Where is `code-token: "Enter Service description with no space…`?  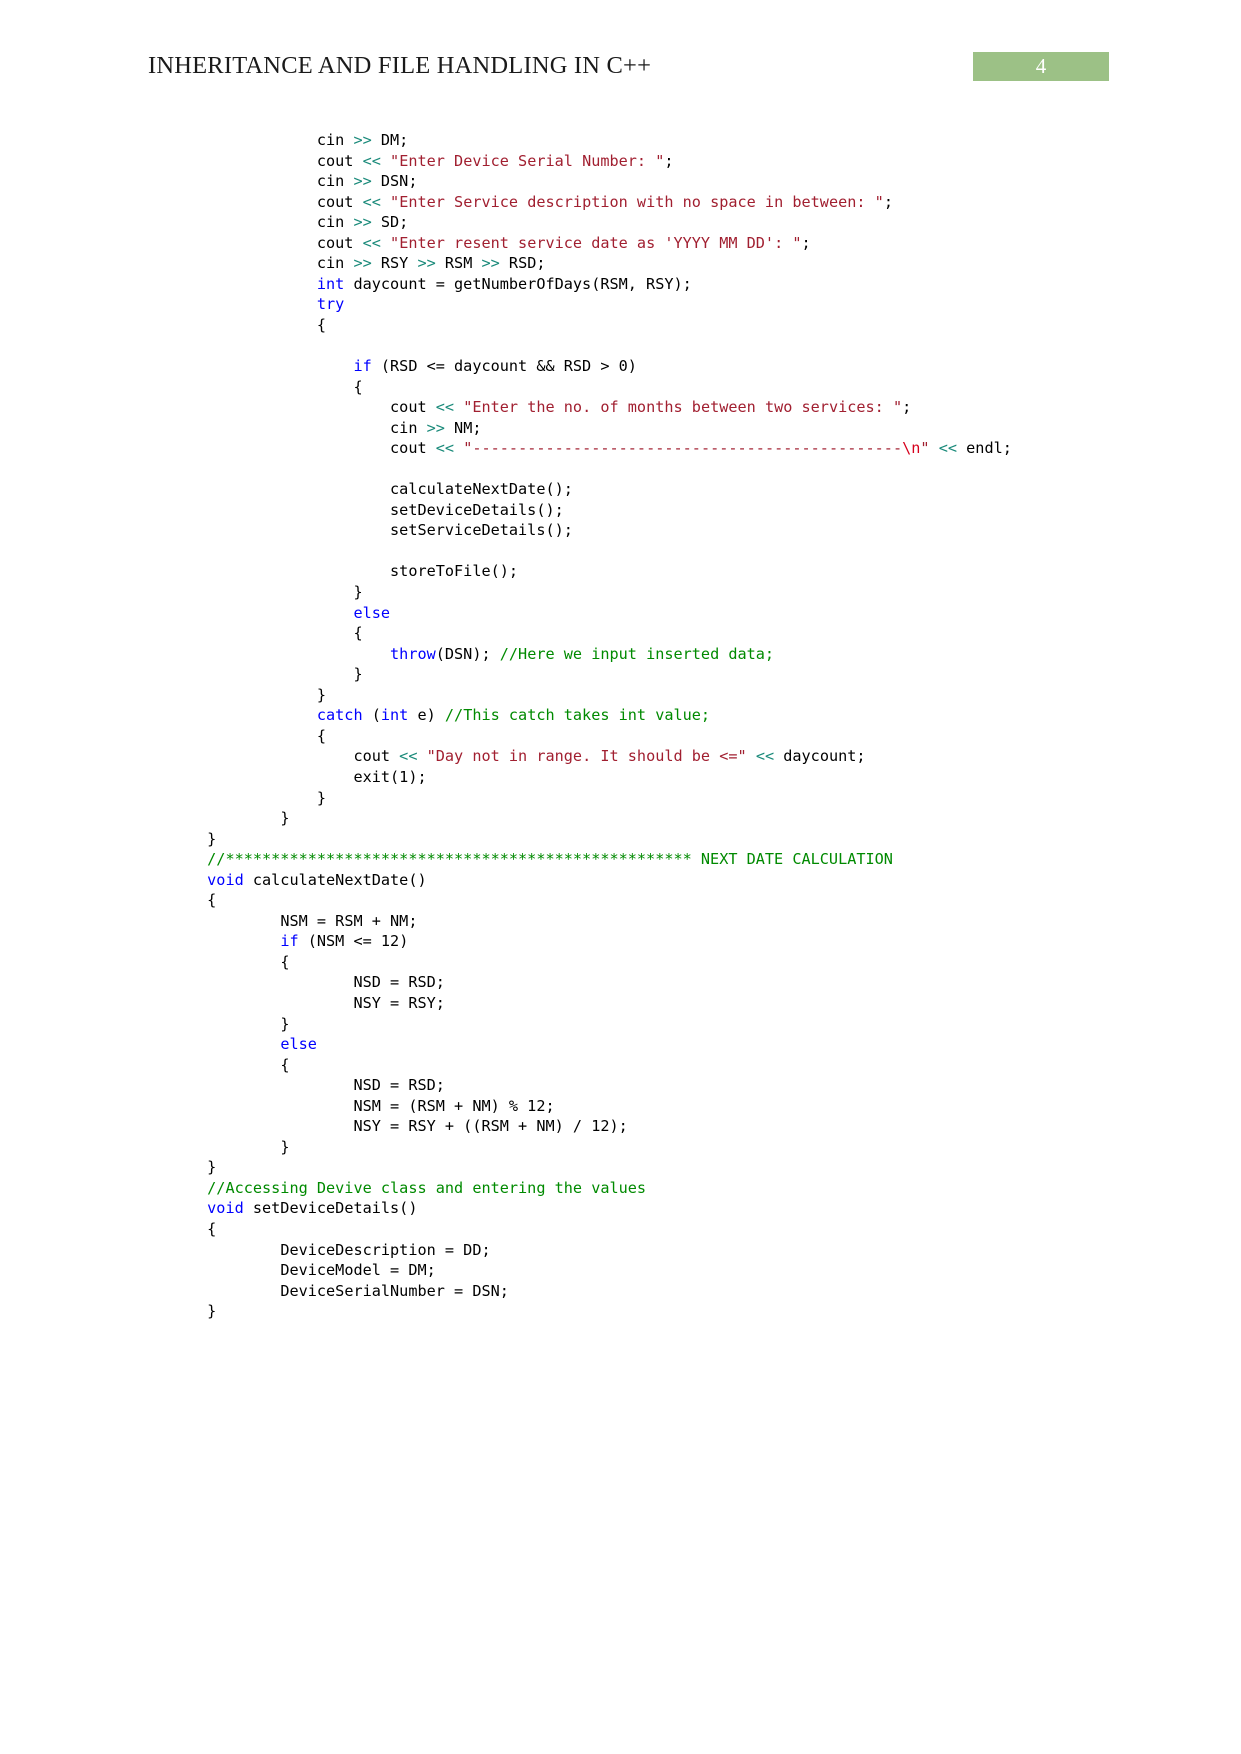 code-token: "Enter Service description with no space… is located at coordinates (637, 201).